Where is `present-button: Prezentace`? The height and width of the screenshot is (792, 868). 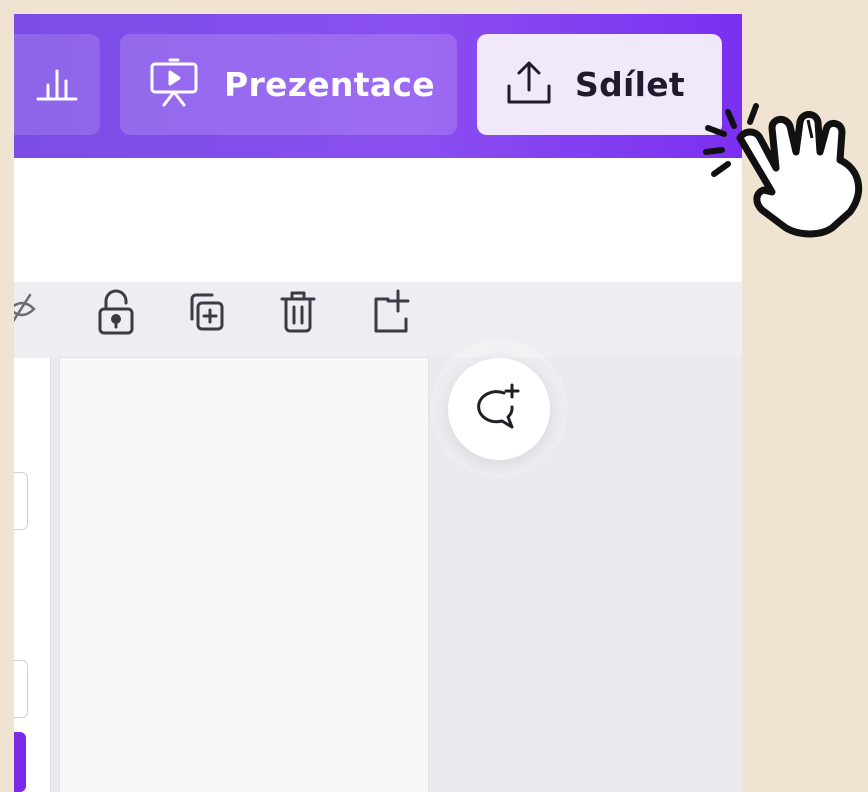
present-button: Prezentace is located at coordinates (288, 84).